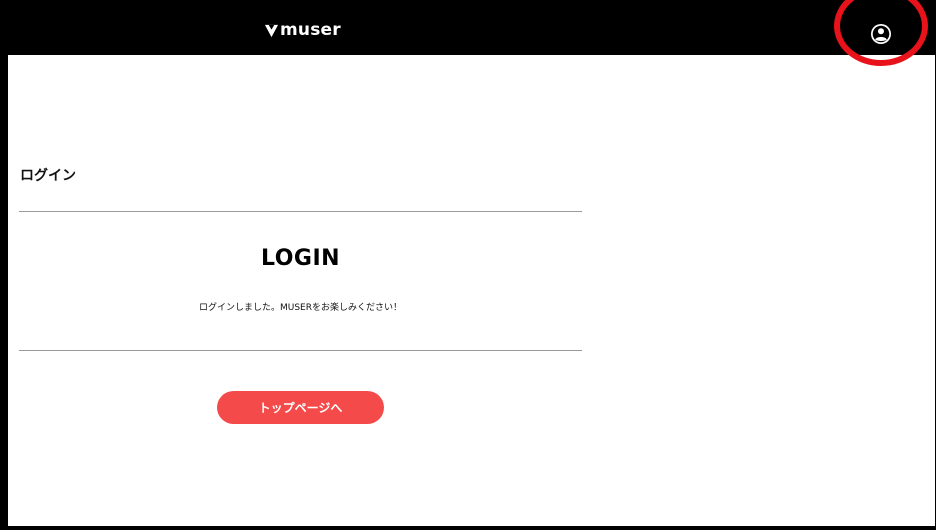 This screenshot has height=530, width=936. Describe the element at coordinates (48, 176) in the screenshot. I see `page-heading: ログイン` at that location.